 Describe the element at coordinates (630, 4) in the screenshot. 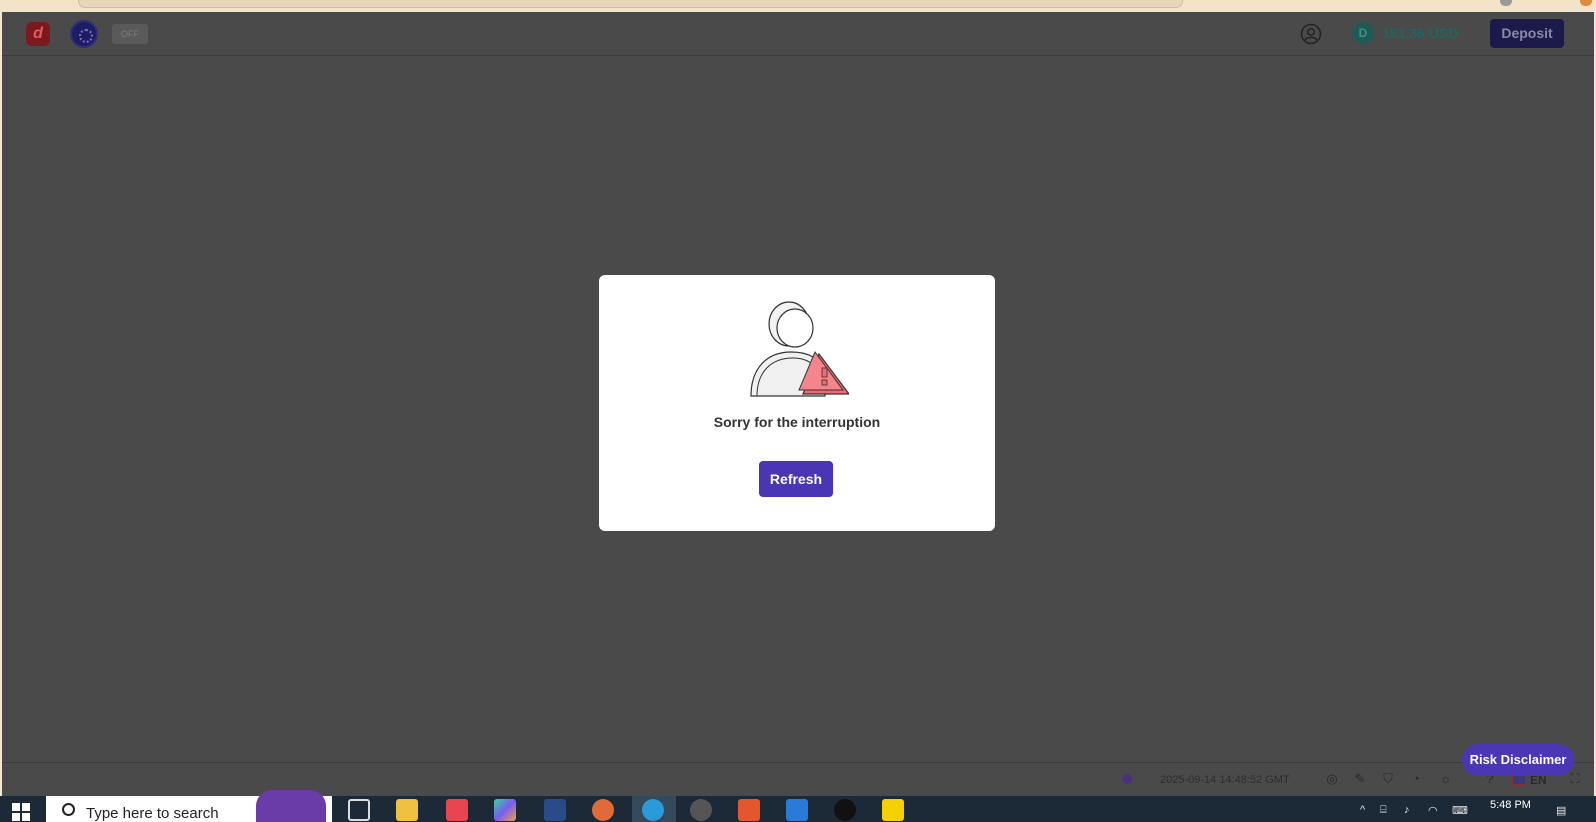

I see `address-bar` at that location.